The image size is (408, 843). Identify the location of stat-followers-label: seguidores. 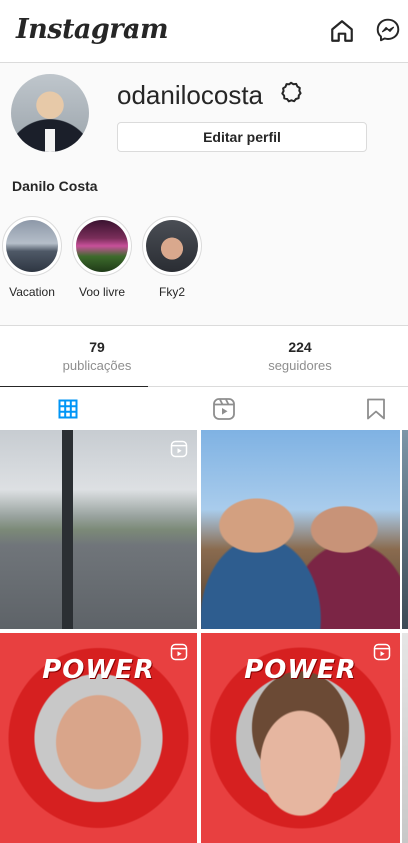
(300, 365).